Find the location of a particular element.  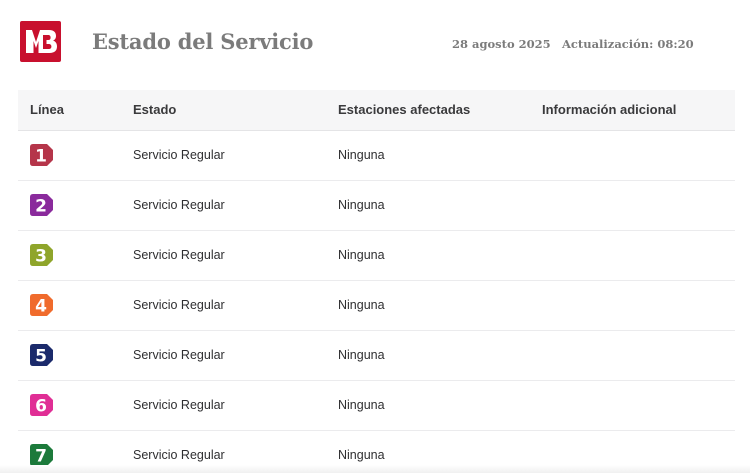

column-header-status: Estado is located at coordinates (155, 109).